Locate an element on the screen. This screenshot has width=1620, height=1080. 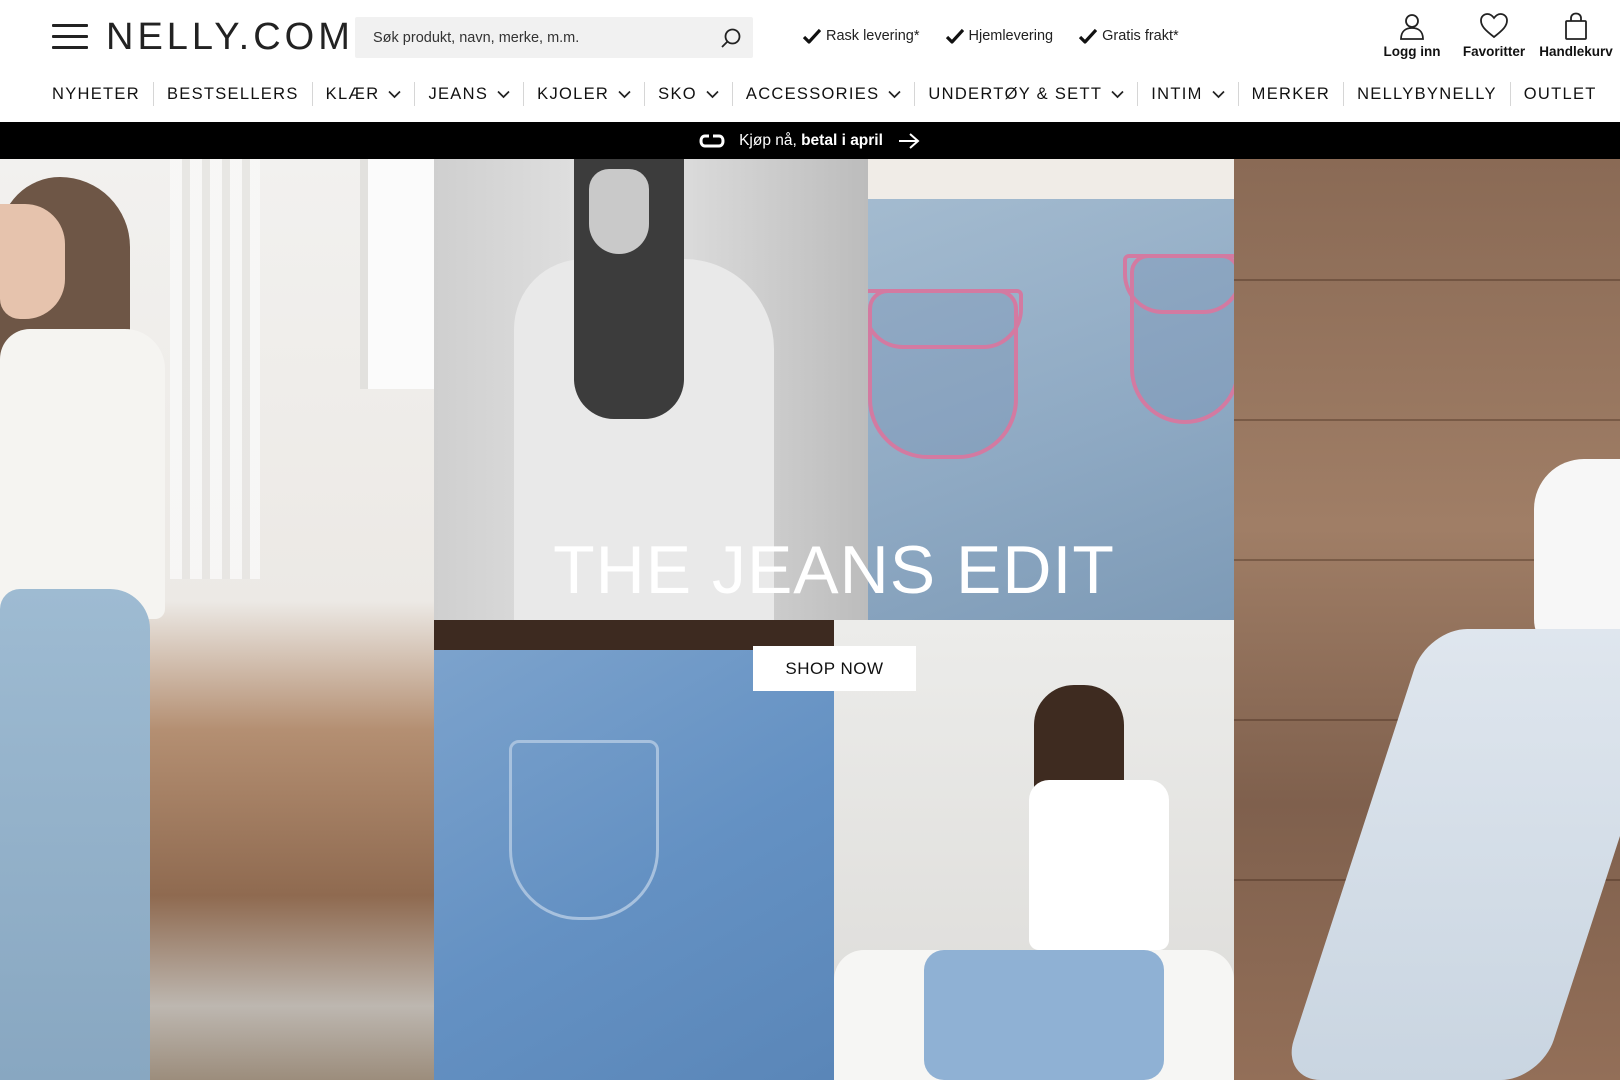
promo-text: Kjøp nå, betal i april is located at coordinates (811, 141).